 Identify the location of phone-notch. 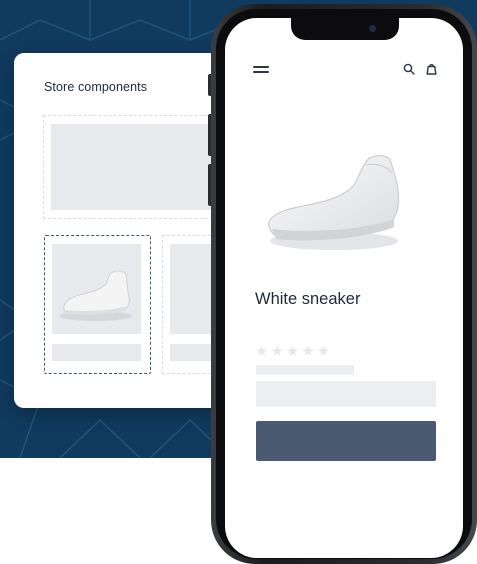
(345, 29).